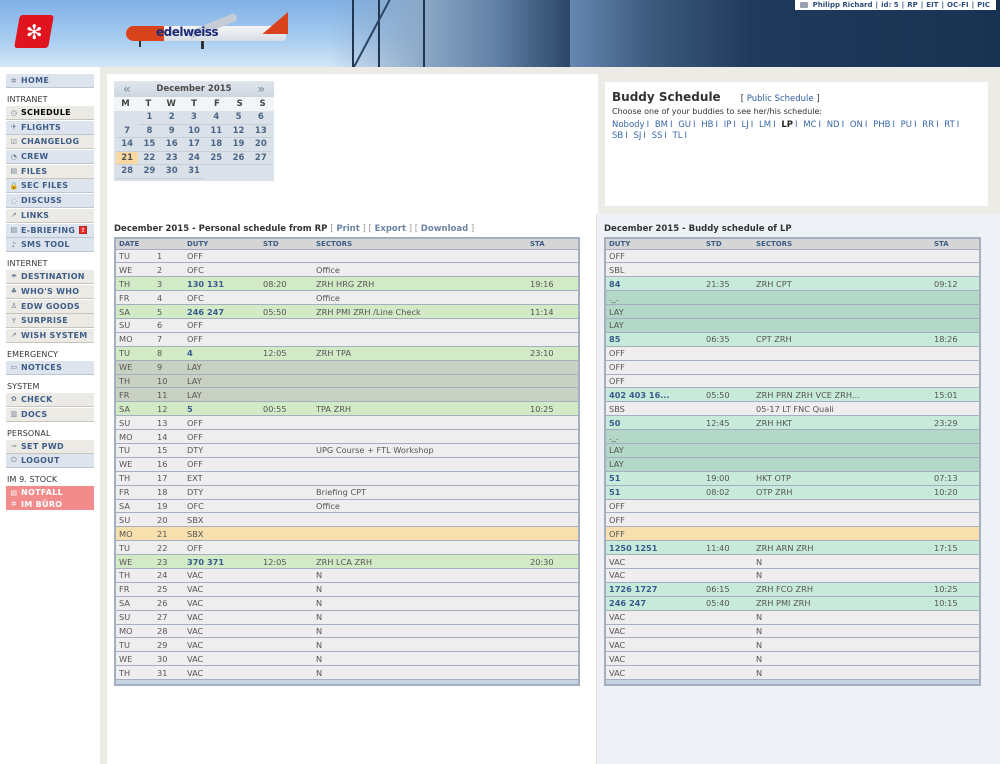  I want to click on buddy-link-rr: RR, so click(928, 125).